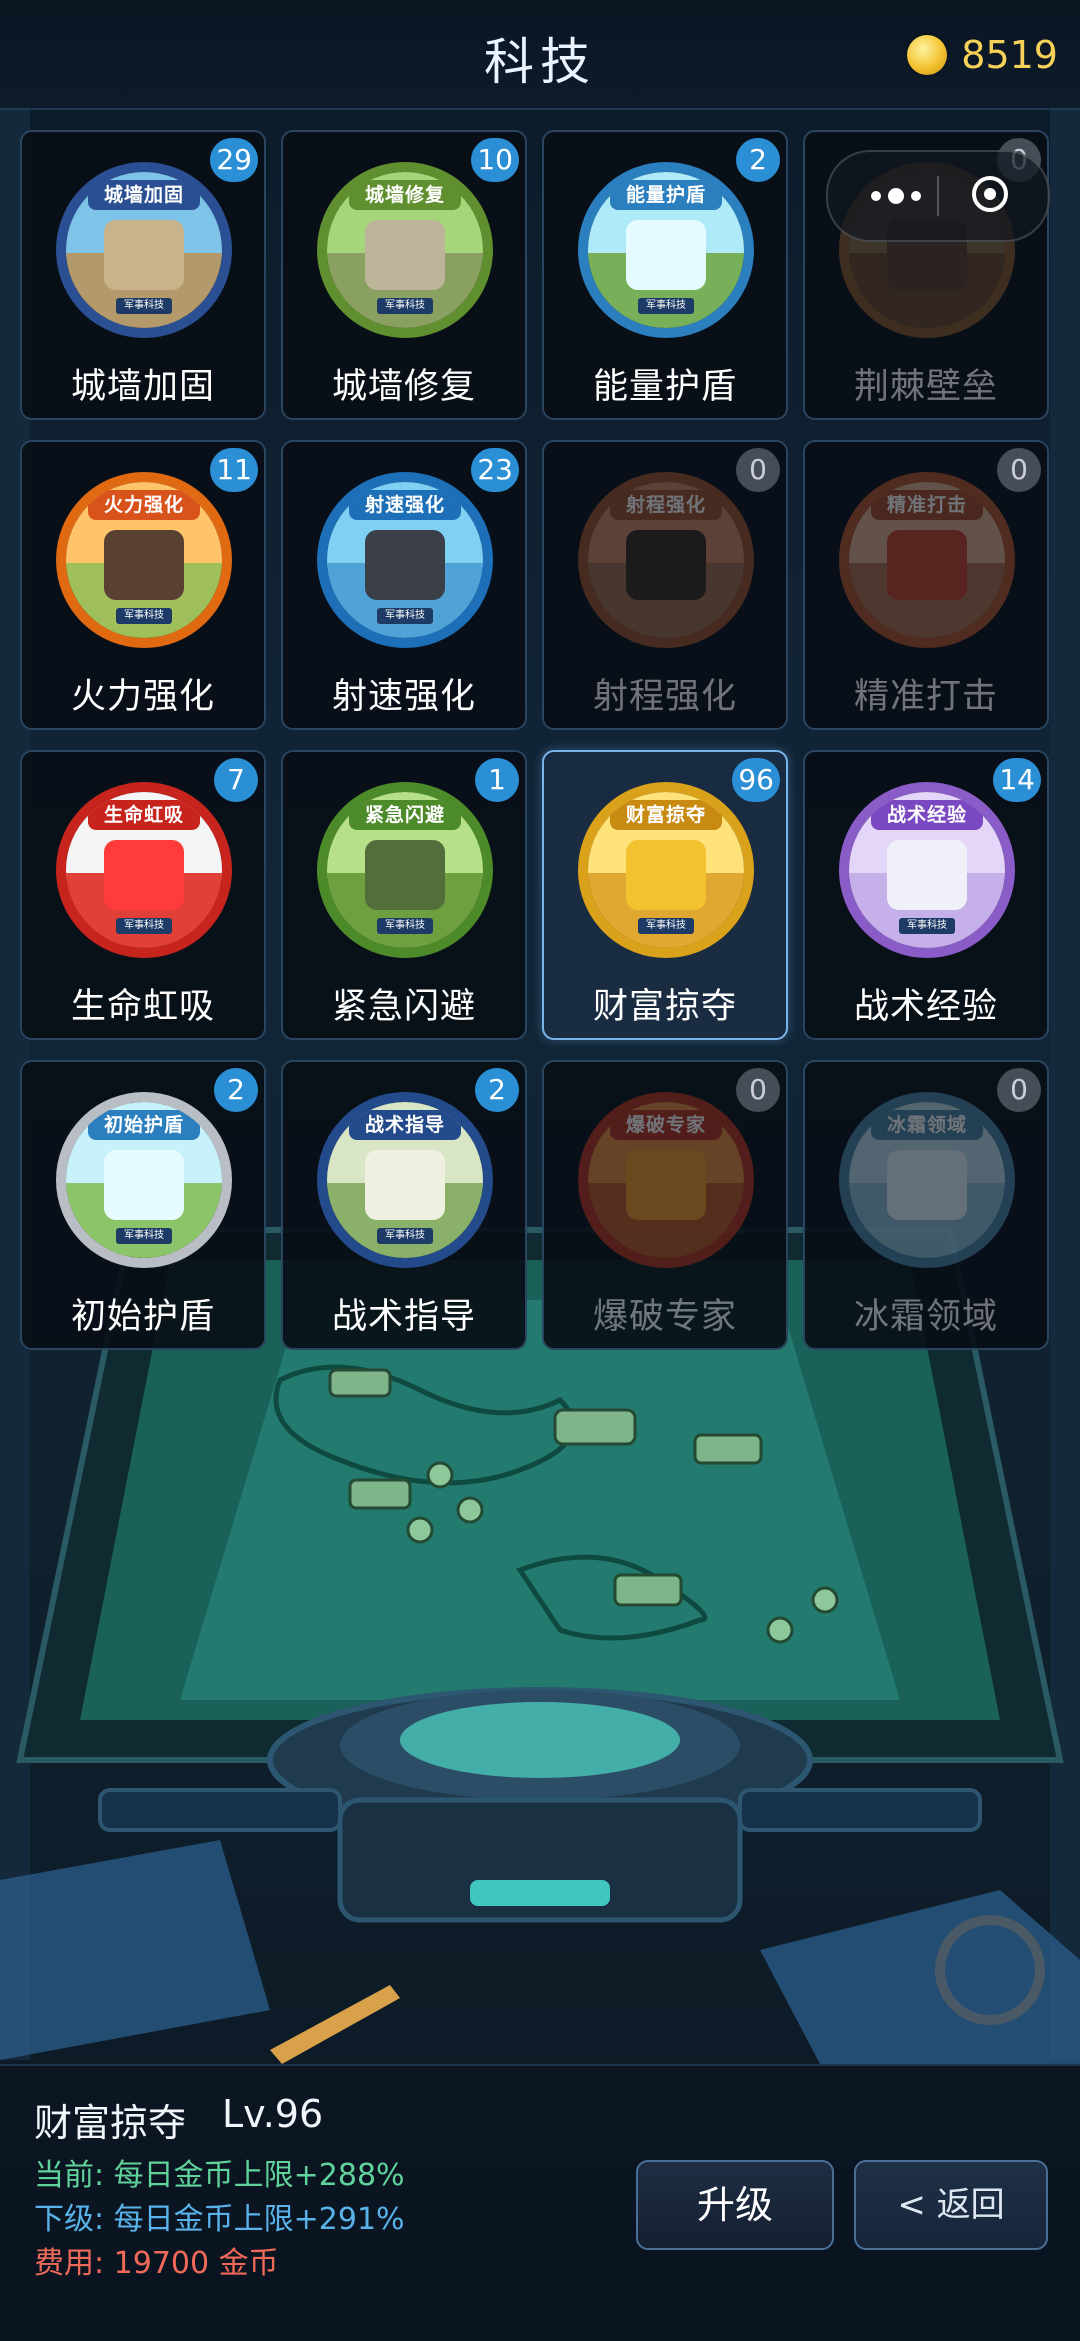 The image size is (1080, 2341). What do you see at coordinates (405, 1180) in the screenshot?
I see `guide-medal-icon: 战术指导 军事科技` at bounding box center [405, 1180].